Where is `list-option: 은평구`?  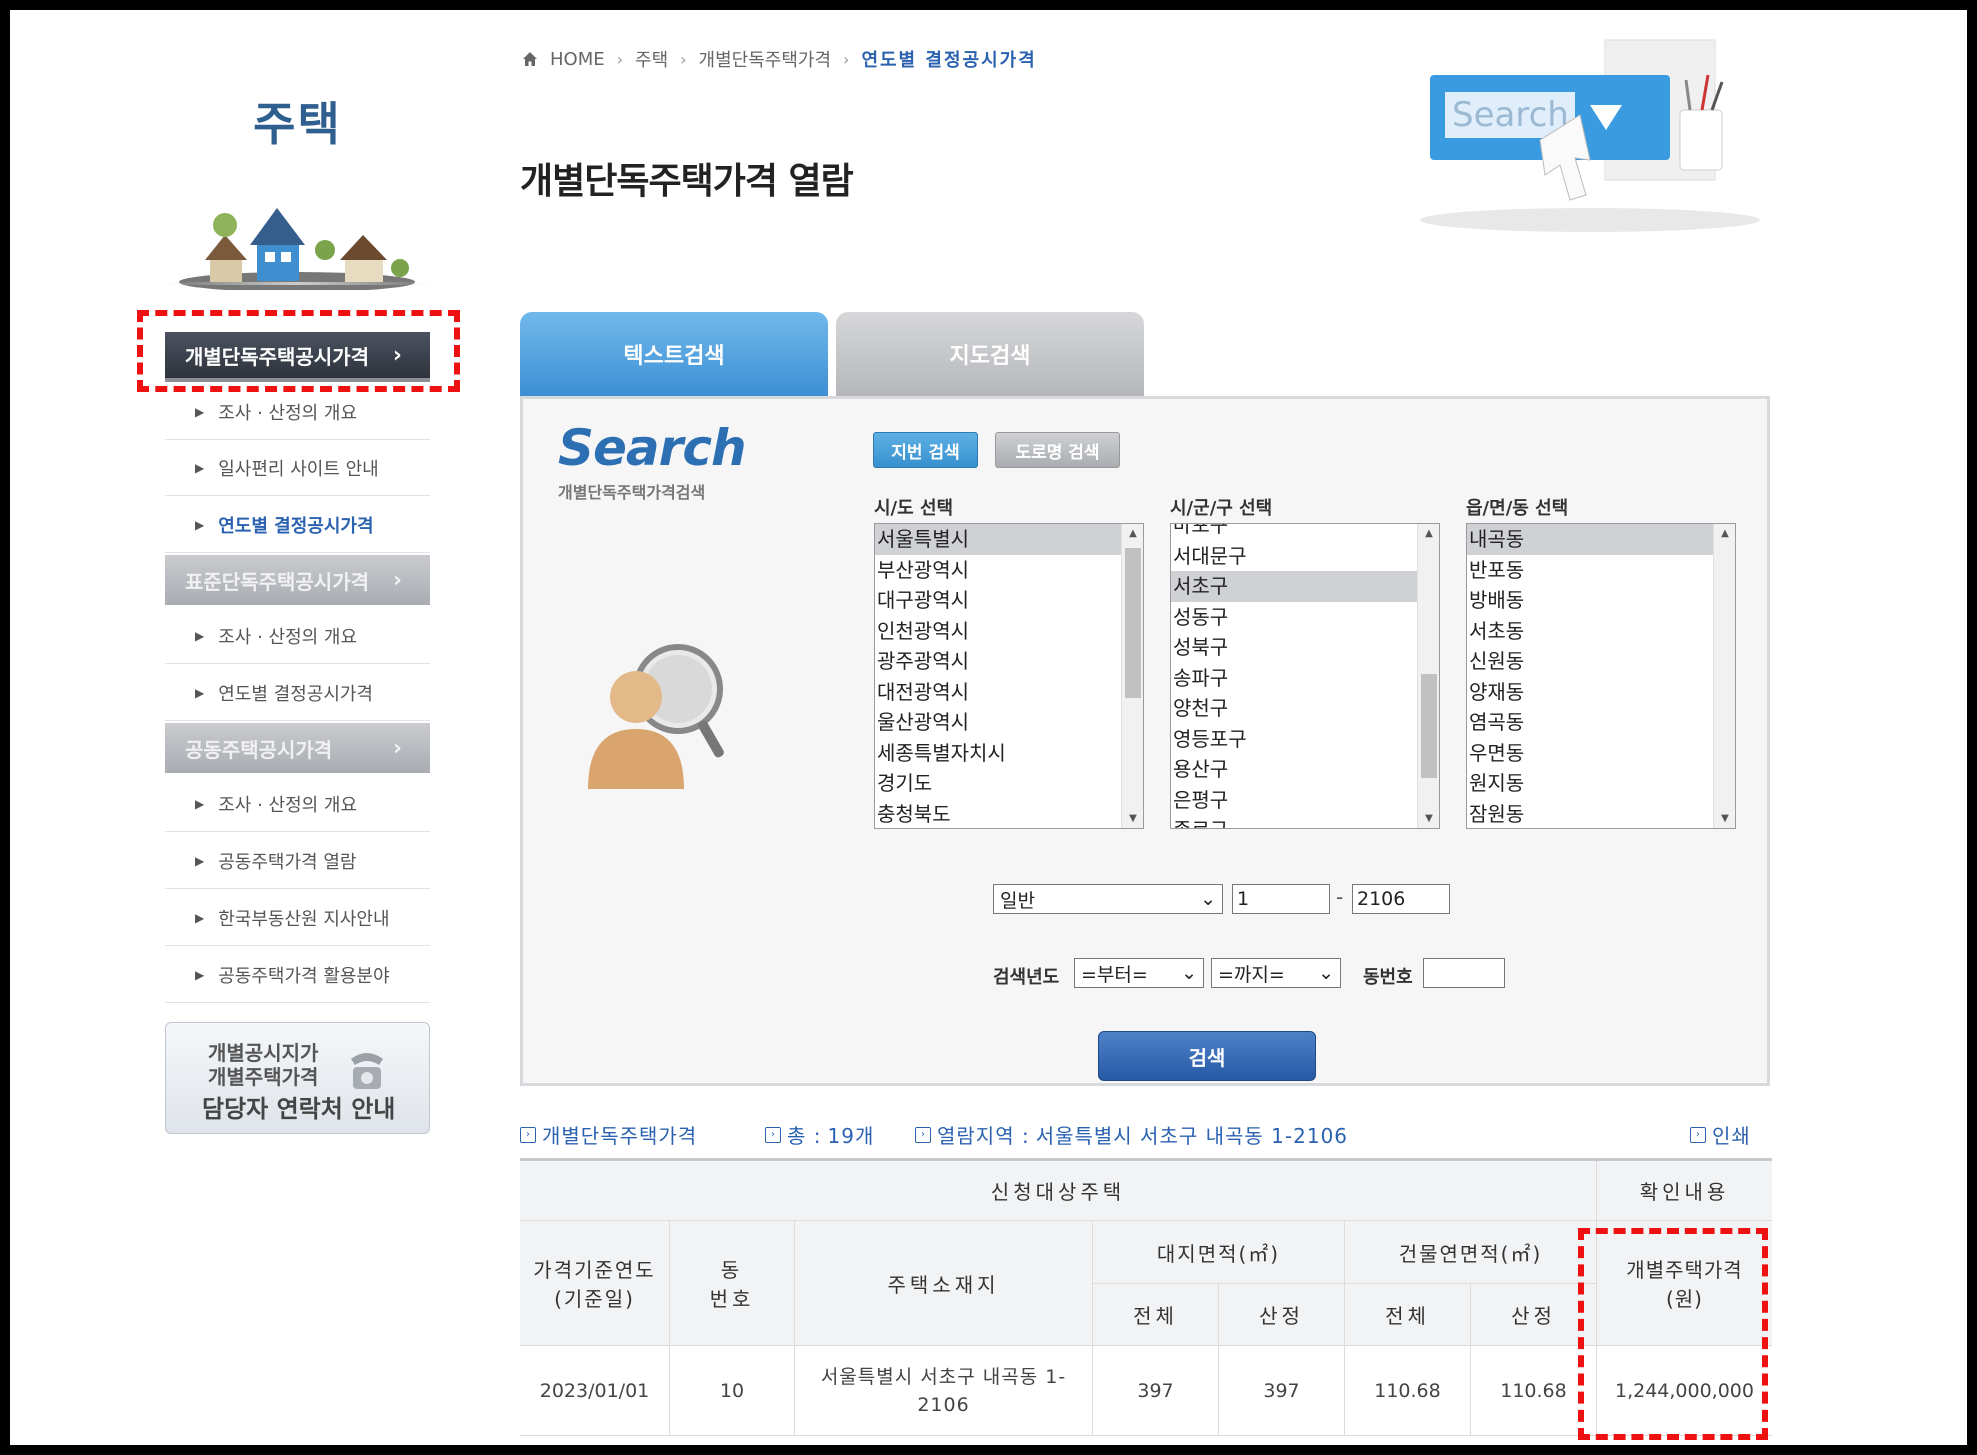 list-option: 은평구 is located at coordinates (1305, 800).